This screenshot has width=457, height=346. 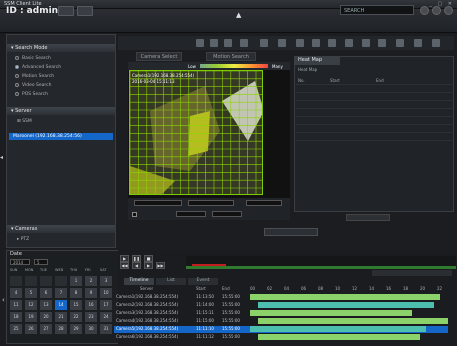 What do you see at coordinates (291, 232) in the screenshot?
I see `search-button` at bounding box center [291, 232].